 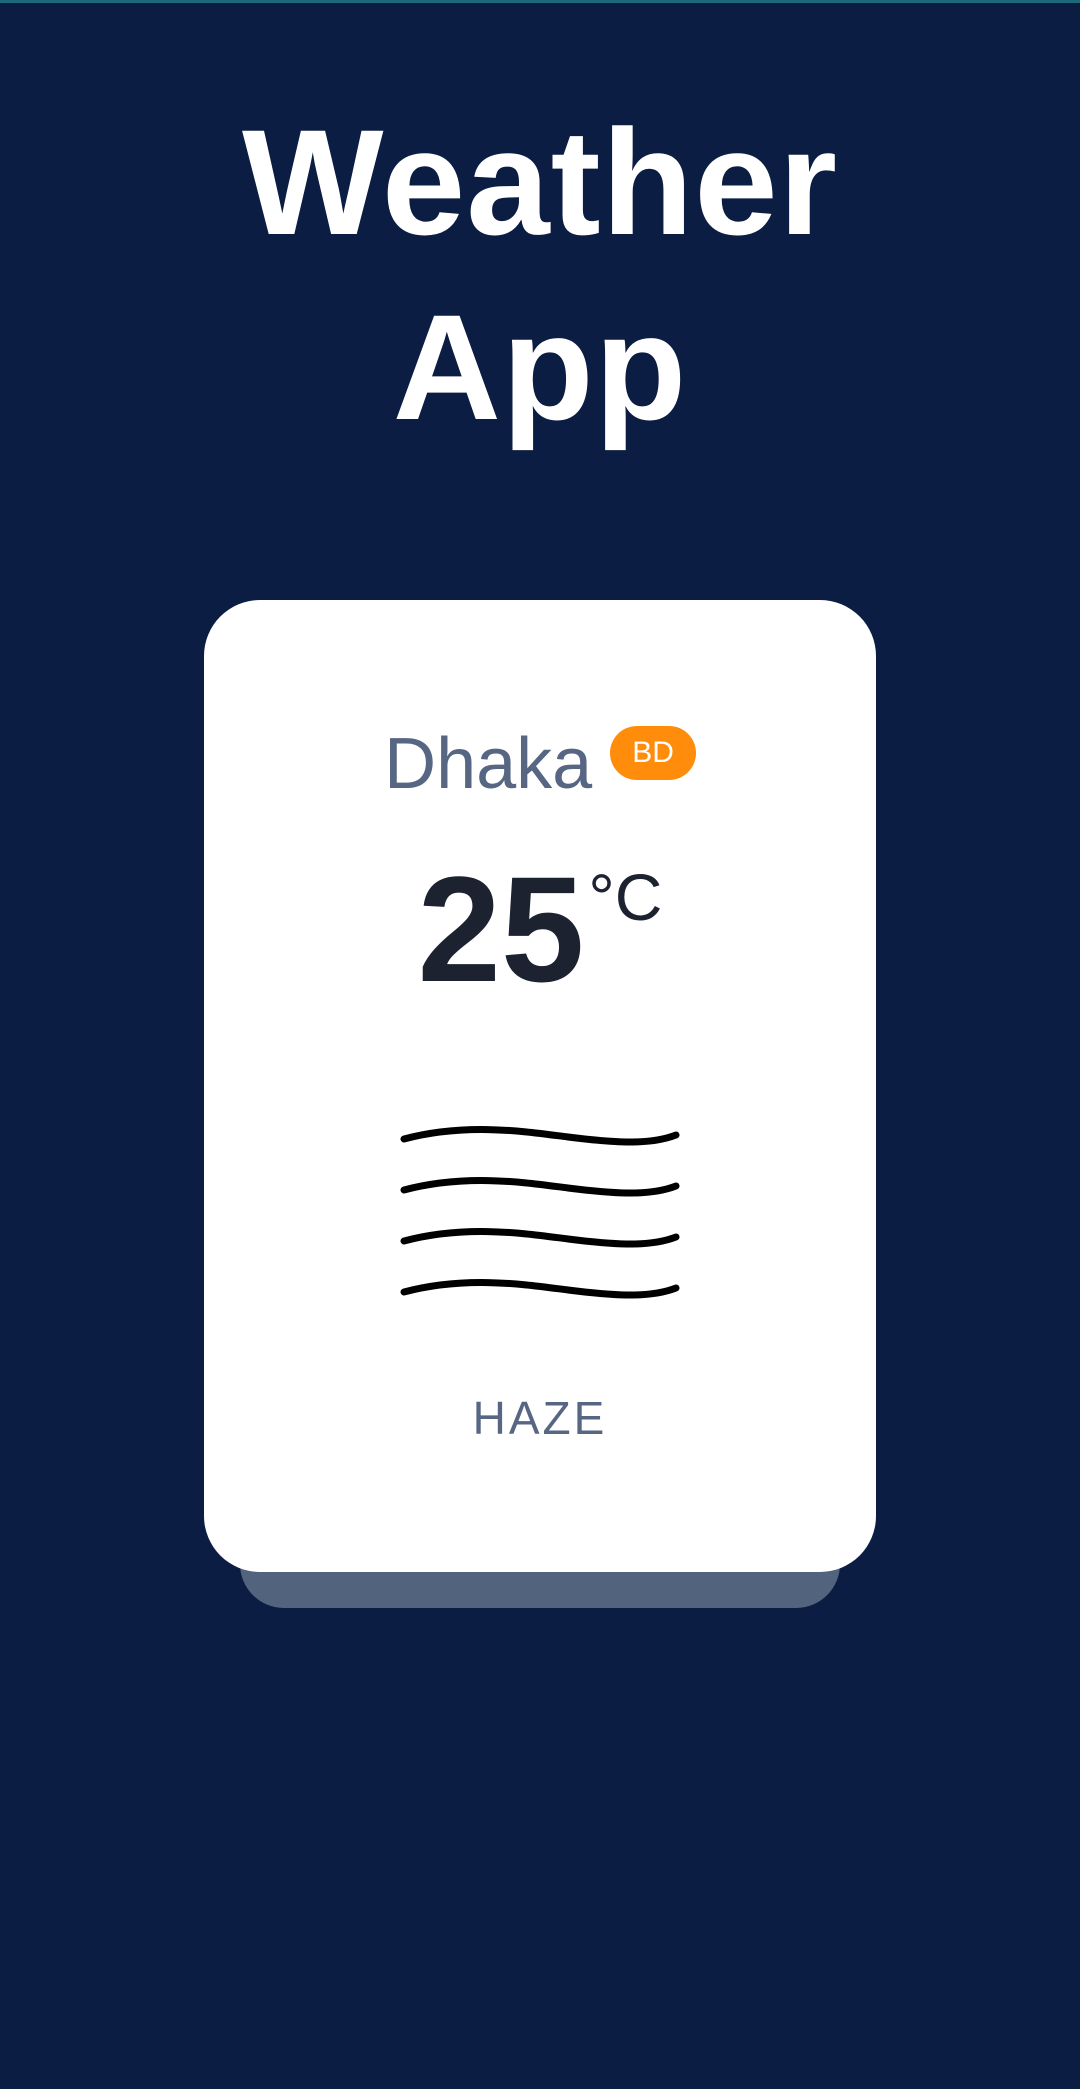 What do you see at coordinates (540, 182) in the screenshot?
I see `page-title-line-1: Weather` at bounding box center [540, 182].